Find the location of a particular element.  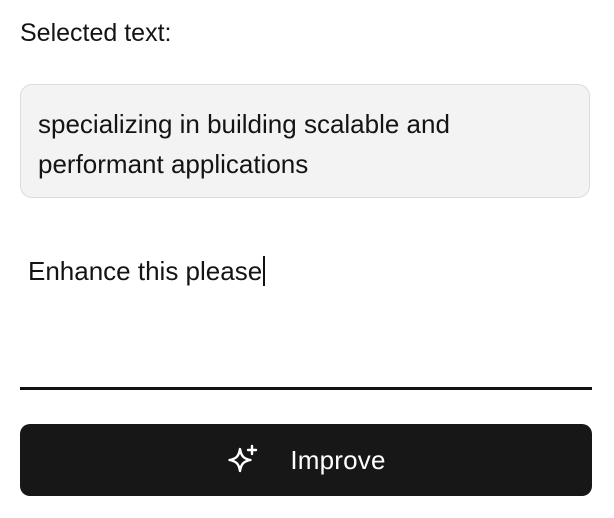

prompt-input-value: Enhance this please is located at coordinates (145, 271).